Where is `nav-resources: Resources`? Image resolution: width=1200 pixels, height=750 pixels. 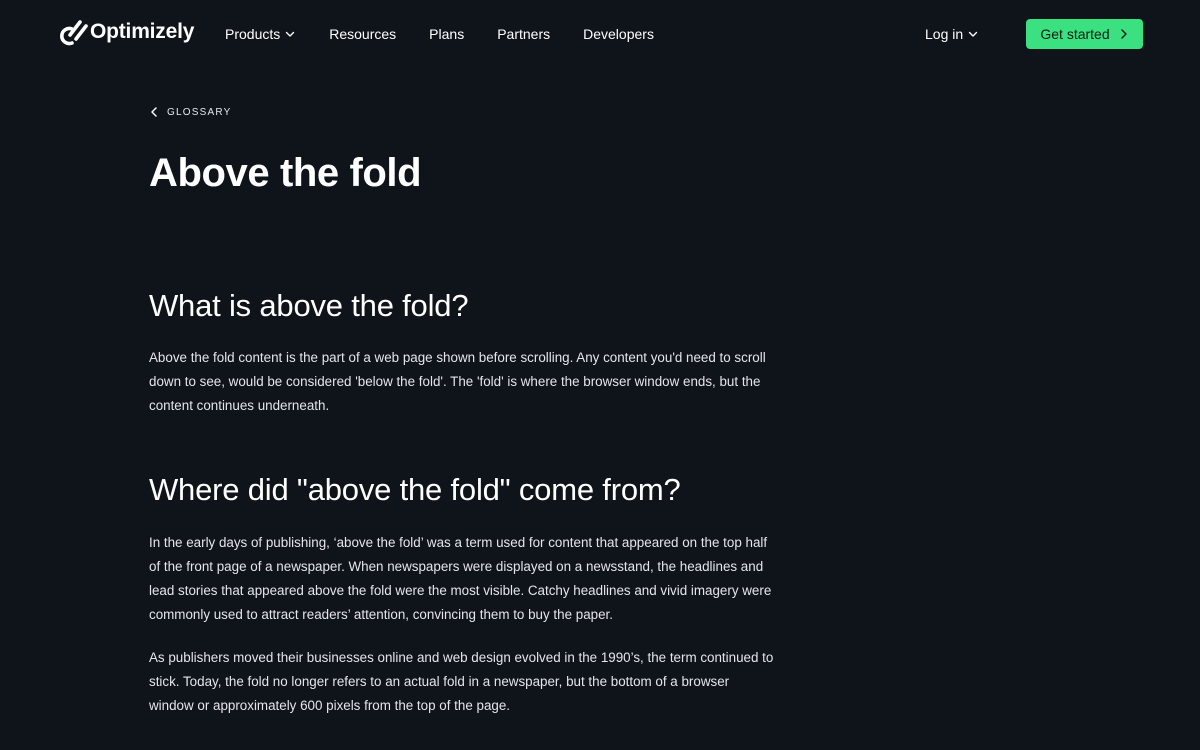
nav-resources: Resources is located at coordinates (362, 34).